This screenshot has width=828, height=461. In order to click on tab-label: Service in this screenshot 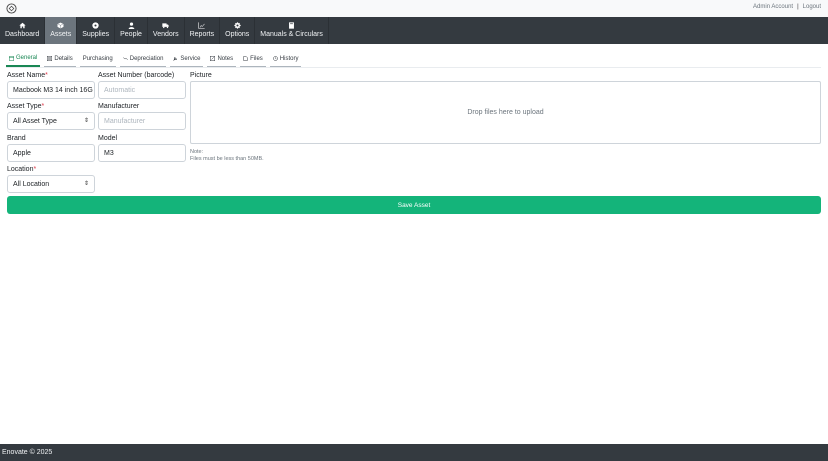, I will do `click(190, 58)`.